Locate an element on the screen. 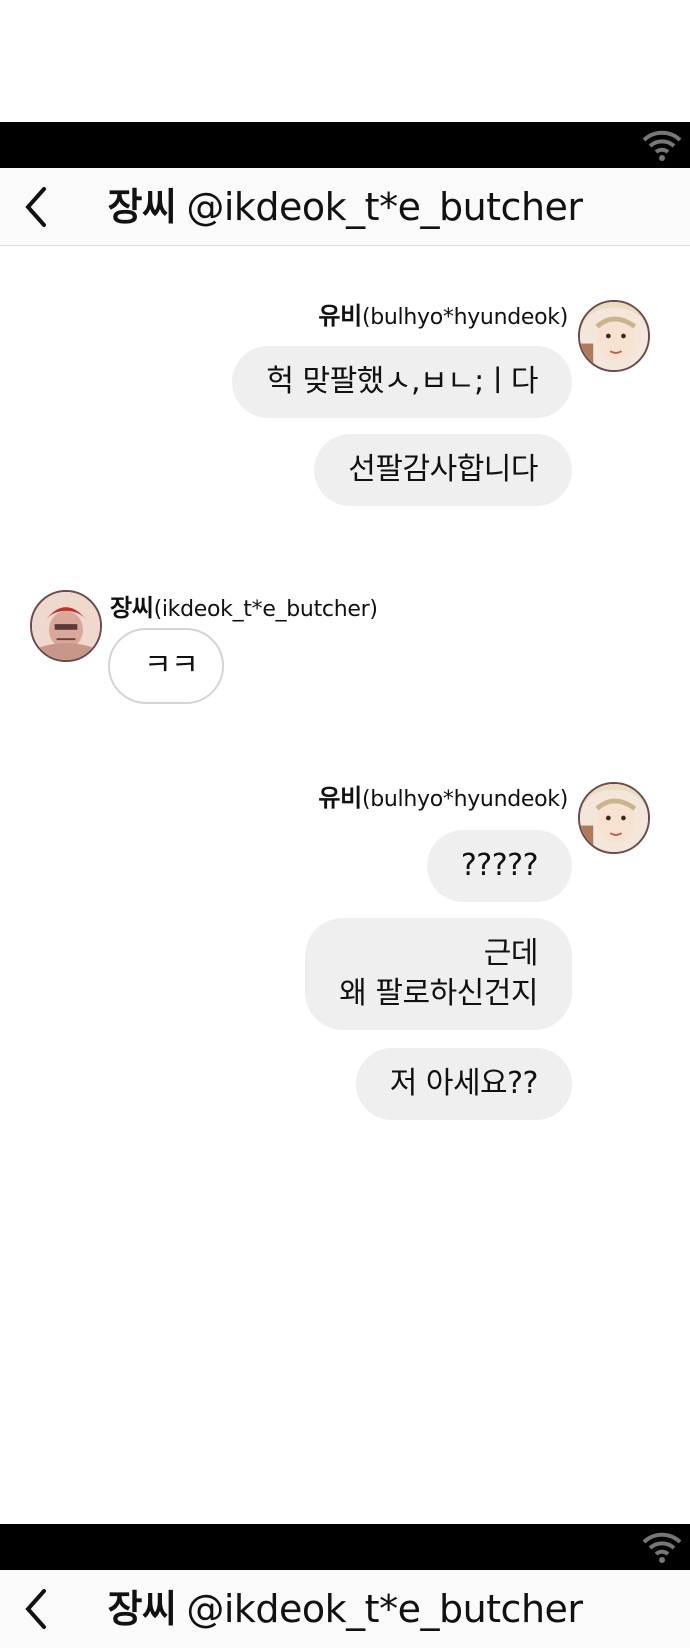  message-bubble: 저 아세요?? is located at coordinates (463, 1084).